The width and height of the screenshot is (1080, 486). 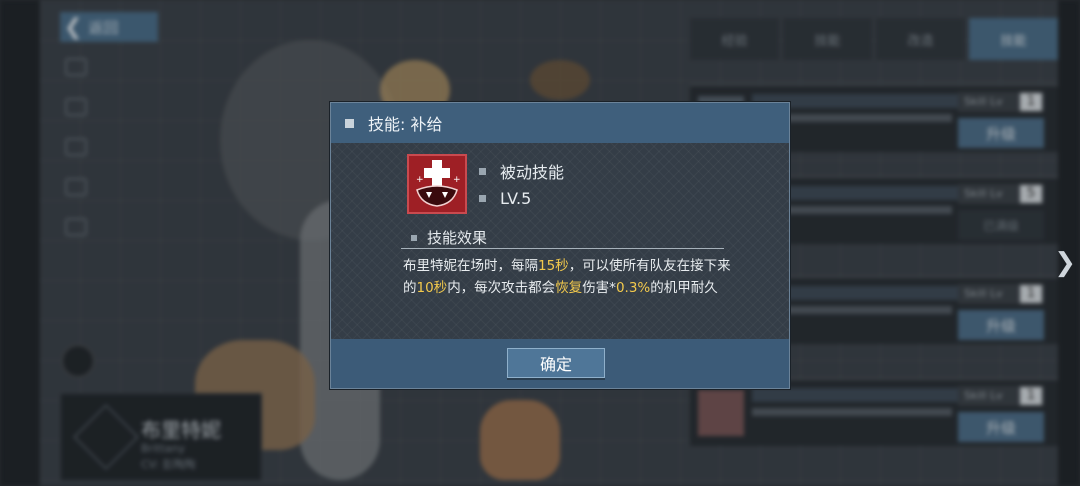 I want to click on dialog-title: 技能: 补给, so click(x=405, y=124).